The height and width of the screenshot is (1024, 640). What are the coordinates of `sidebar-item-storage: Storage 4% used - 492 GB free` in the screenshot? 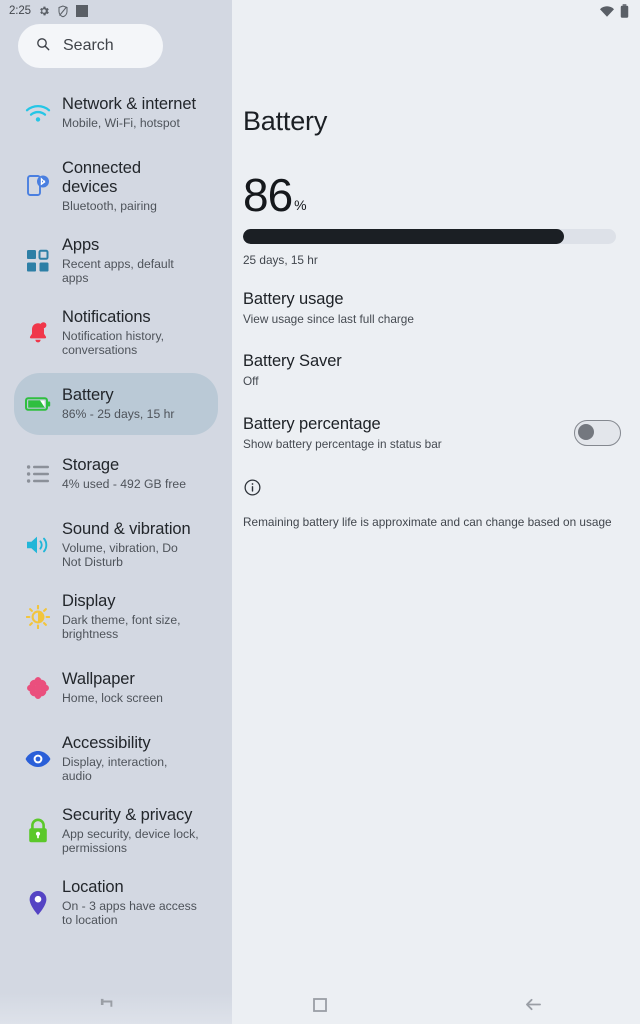 It's located at (116, 474).